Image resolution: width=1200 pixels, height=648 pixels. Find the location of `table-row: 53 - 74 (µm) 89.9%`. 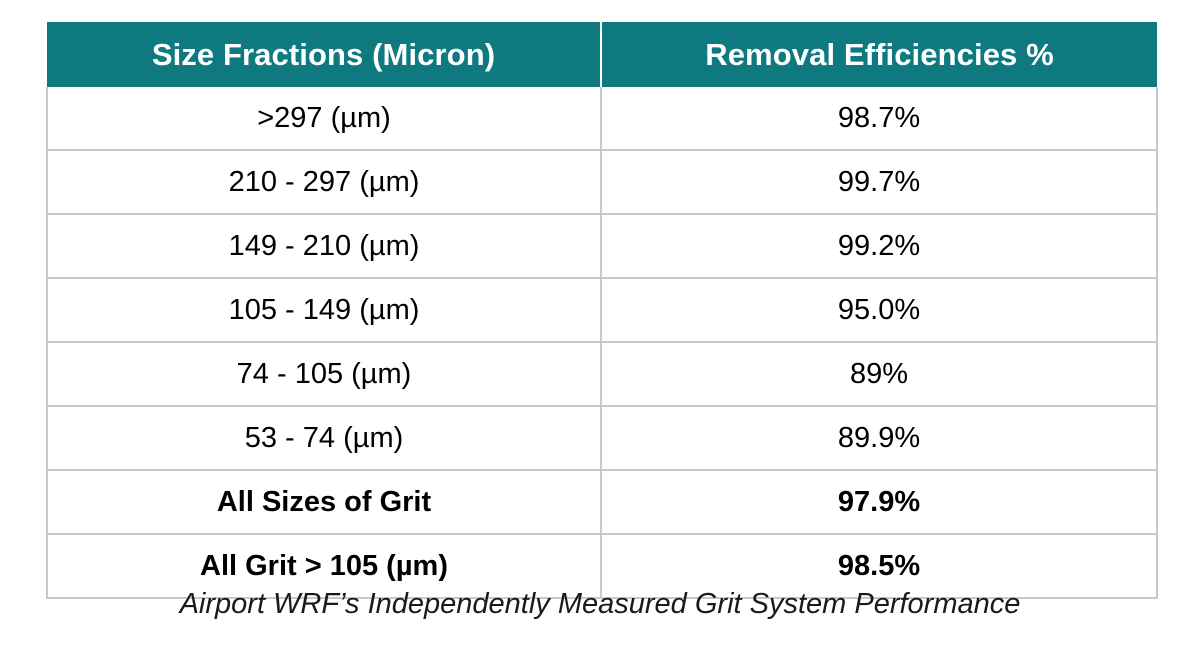

table-row: 53 - 74 (µm) 89.9% is located at coordinates (602, 438).